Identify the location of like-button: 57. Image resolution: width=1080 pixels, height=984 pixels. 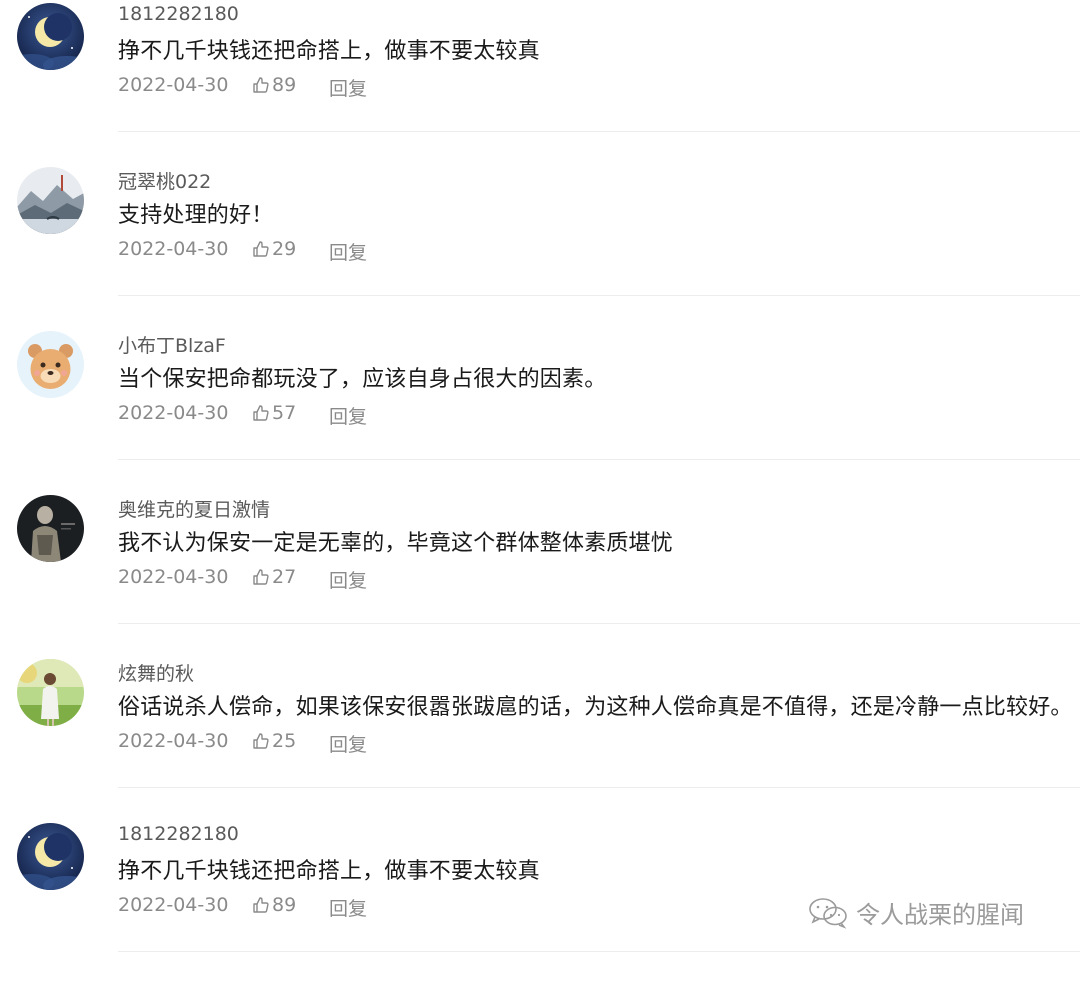
(274, 413).